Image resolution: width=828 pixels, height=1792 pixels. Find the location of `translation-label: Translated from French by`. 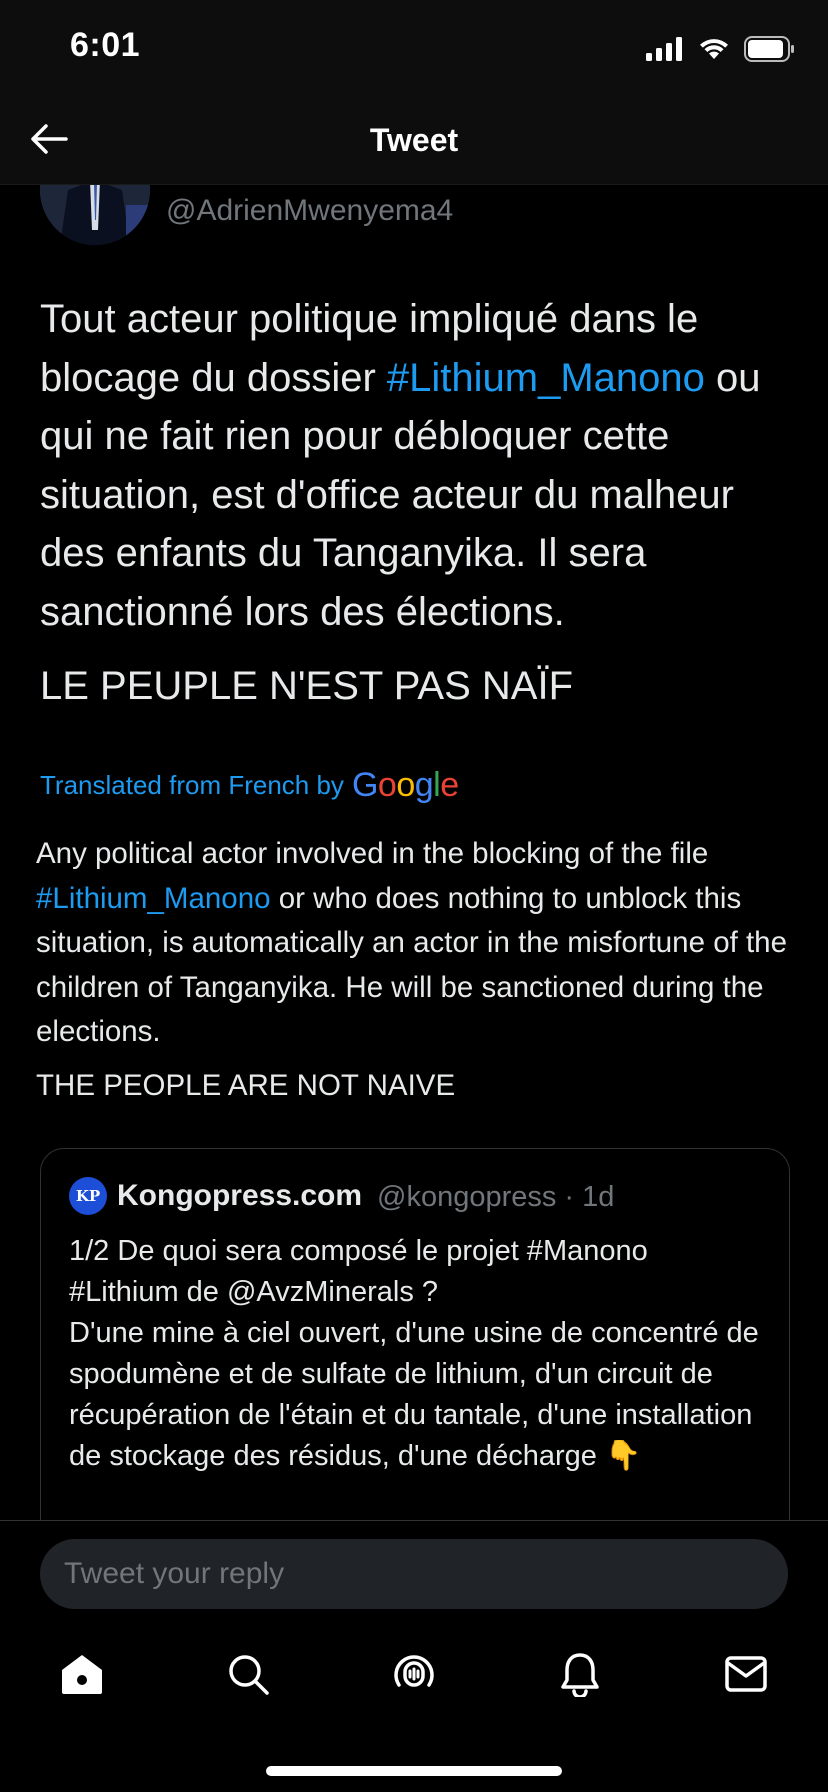

translation-label: Translated from French by is located at coordinates (192, 785).